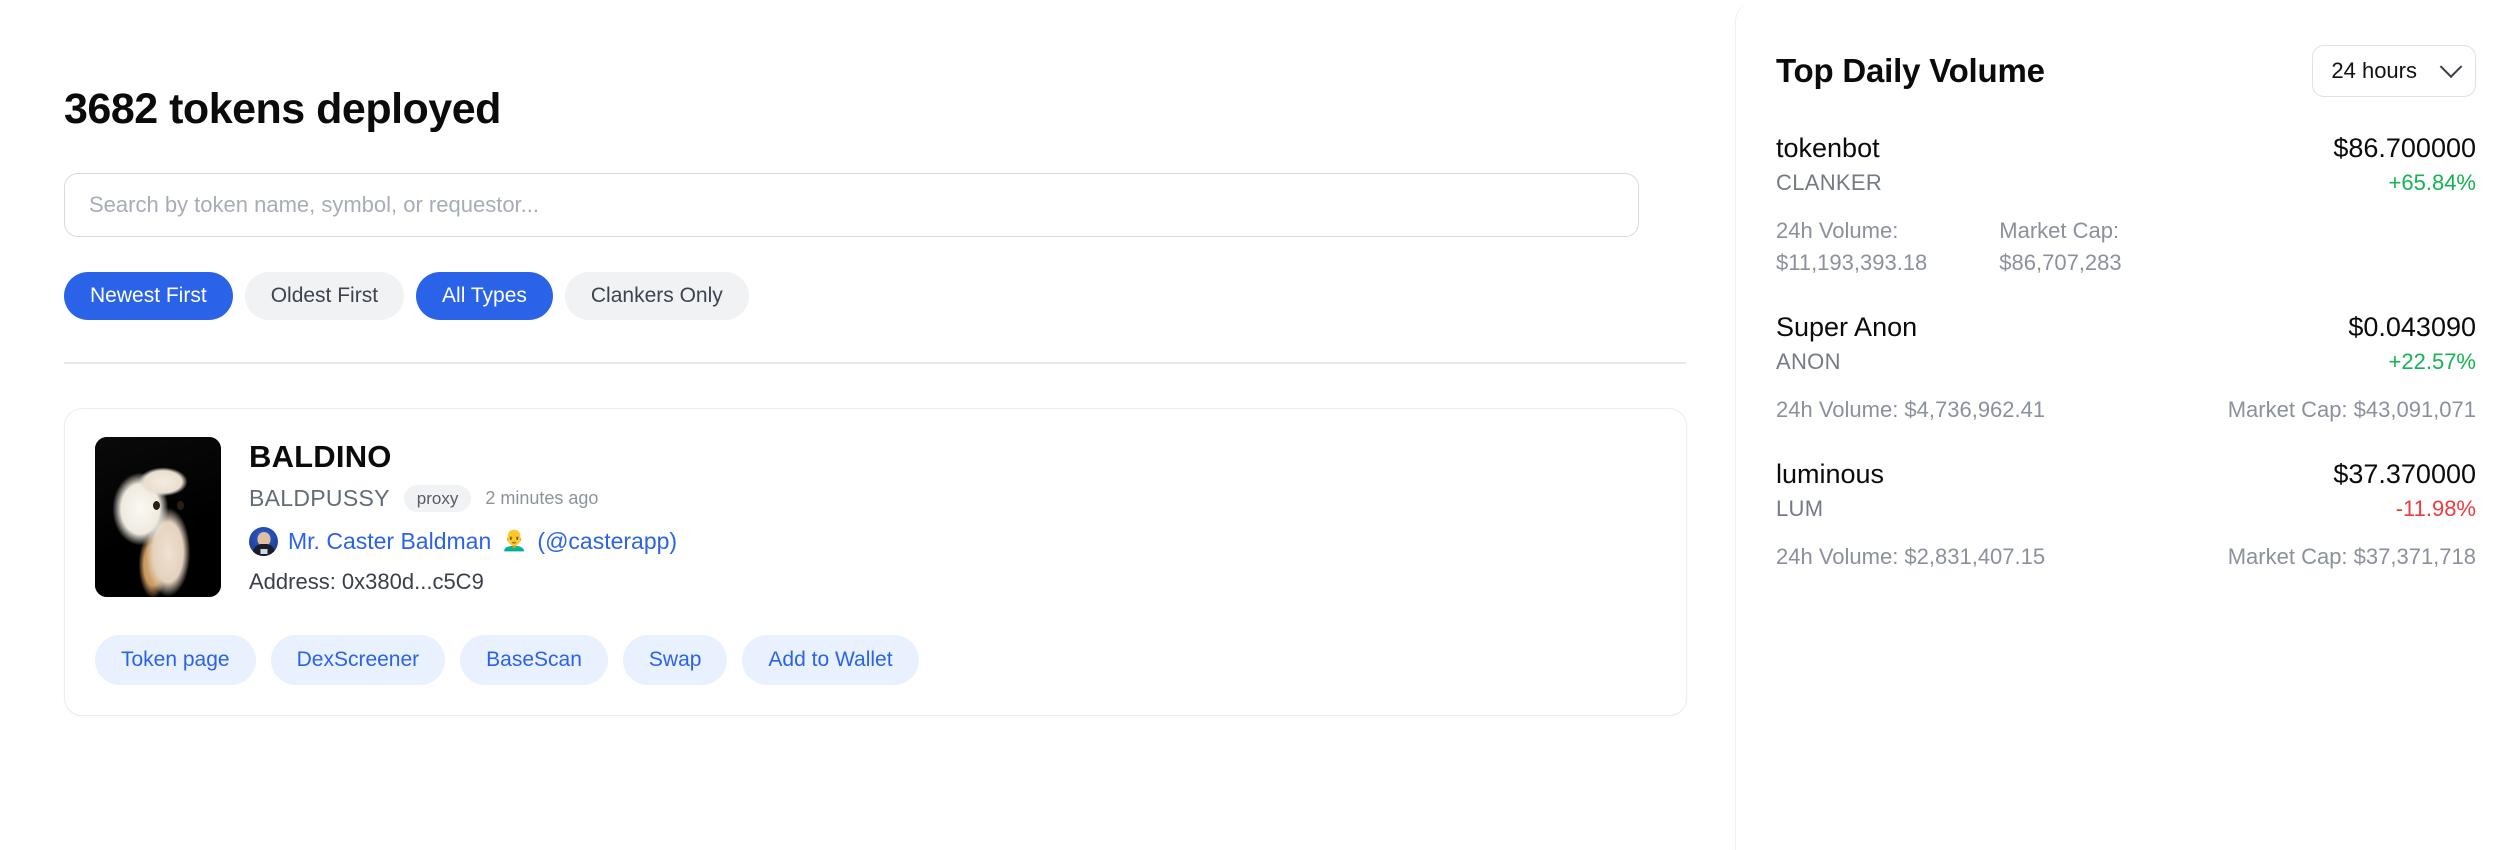  What do you see at coordinates (2404, 474) in the screenshot?
I see `token-price: $37.370000` at bounding box center [2404, 474].